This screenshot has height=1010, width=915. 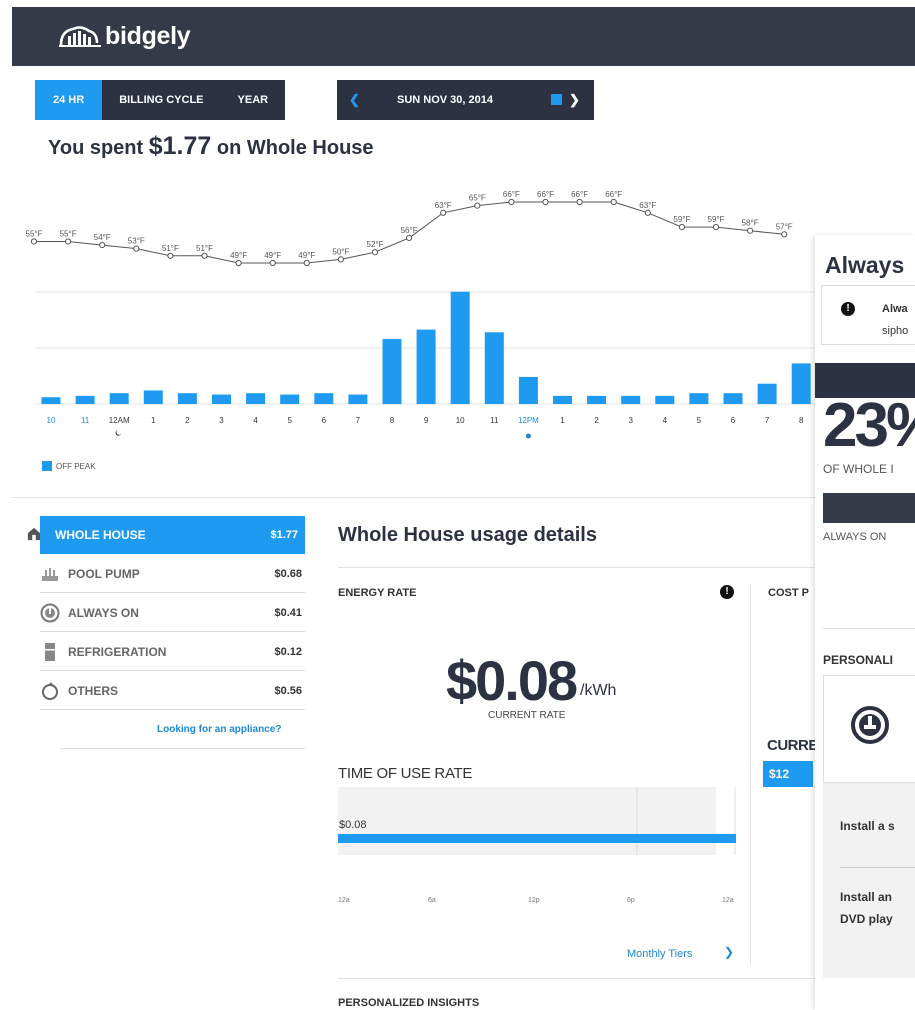 I want to click on calendar-icon, so click(x=556, y=99).